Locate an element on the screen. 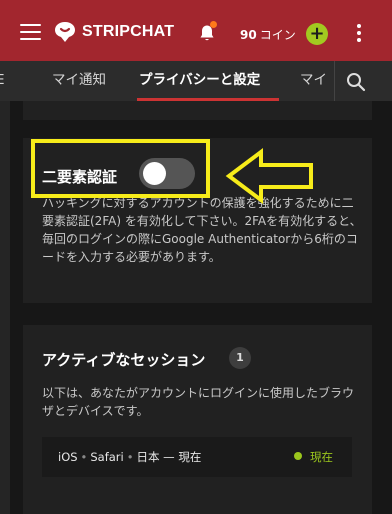  buy-coins-button: + is located at coordinates (317, 34).